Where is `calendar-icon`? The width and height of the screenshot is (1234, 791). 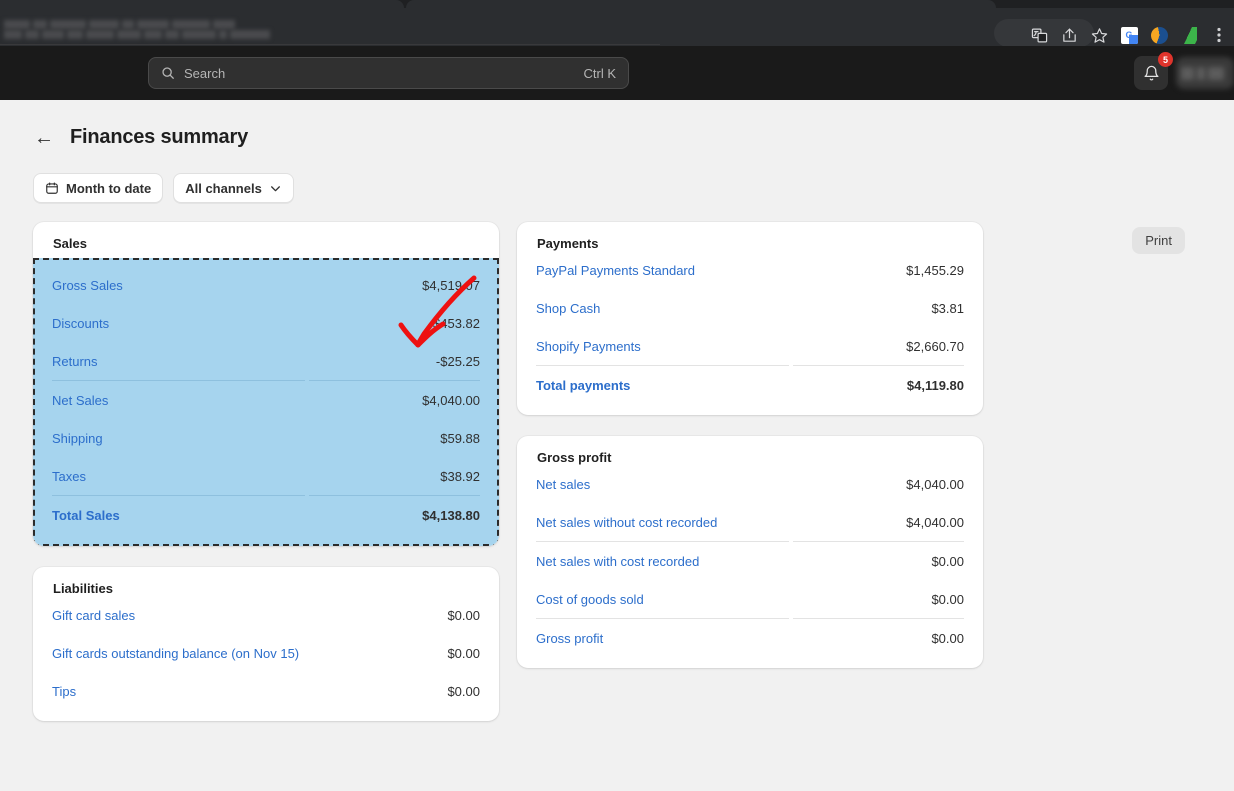 calendar-icon is located at coordinates (52, 188).